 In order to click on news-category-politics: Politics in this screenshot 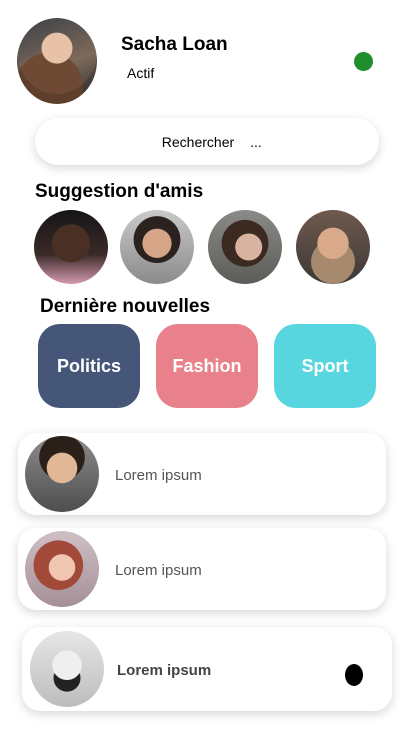, I will do `click(89, 366)`.